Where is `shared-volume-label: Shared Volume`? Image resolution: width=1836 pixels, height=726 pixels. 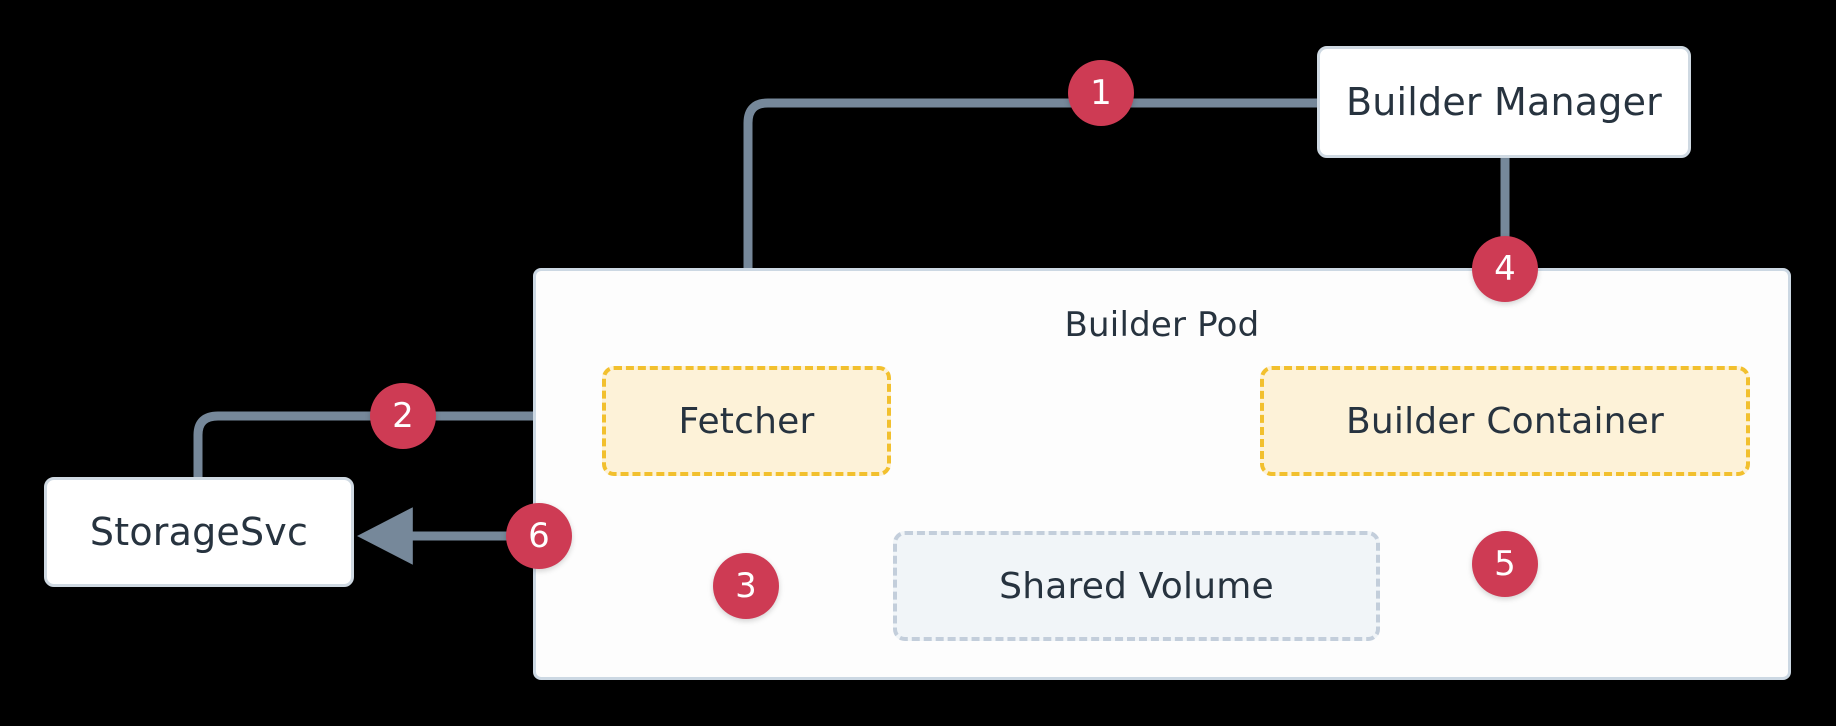
shared-volume-label: Shared Volume is located at coordinates (1136, 586).